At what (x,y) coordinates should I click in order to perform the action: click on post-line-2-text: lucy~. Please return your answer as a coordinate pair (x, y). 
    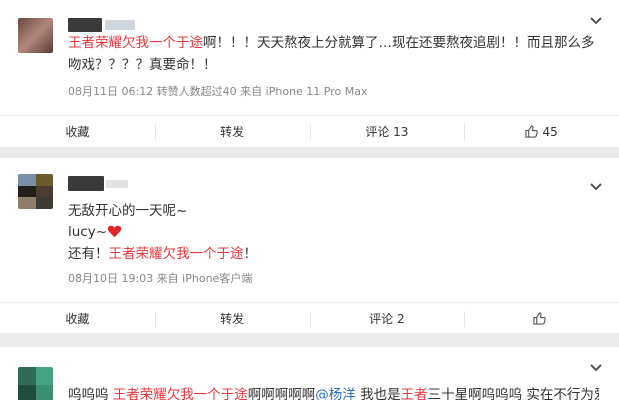
    Looking at the image, I should click on (88, 232).